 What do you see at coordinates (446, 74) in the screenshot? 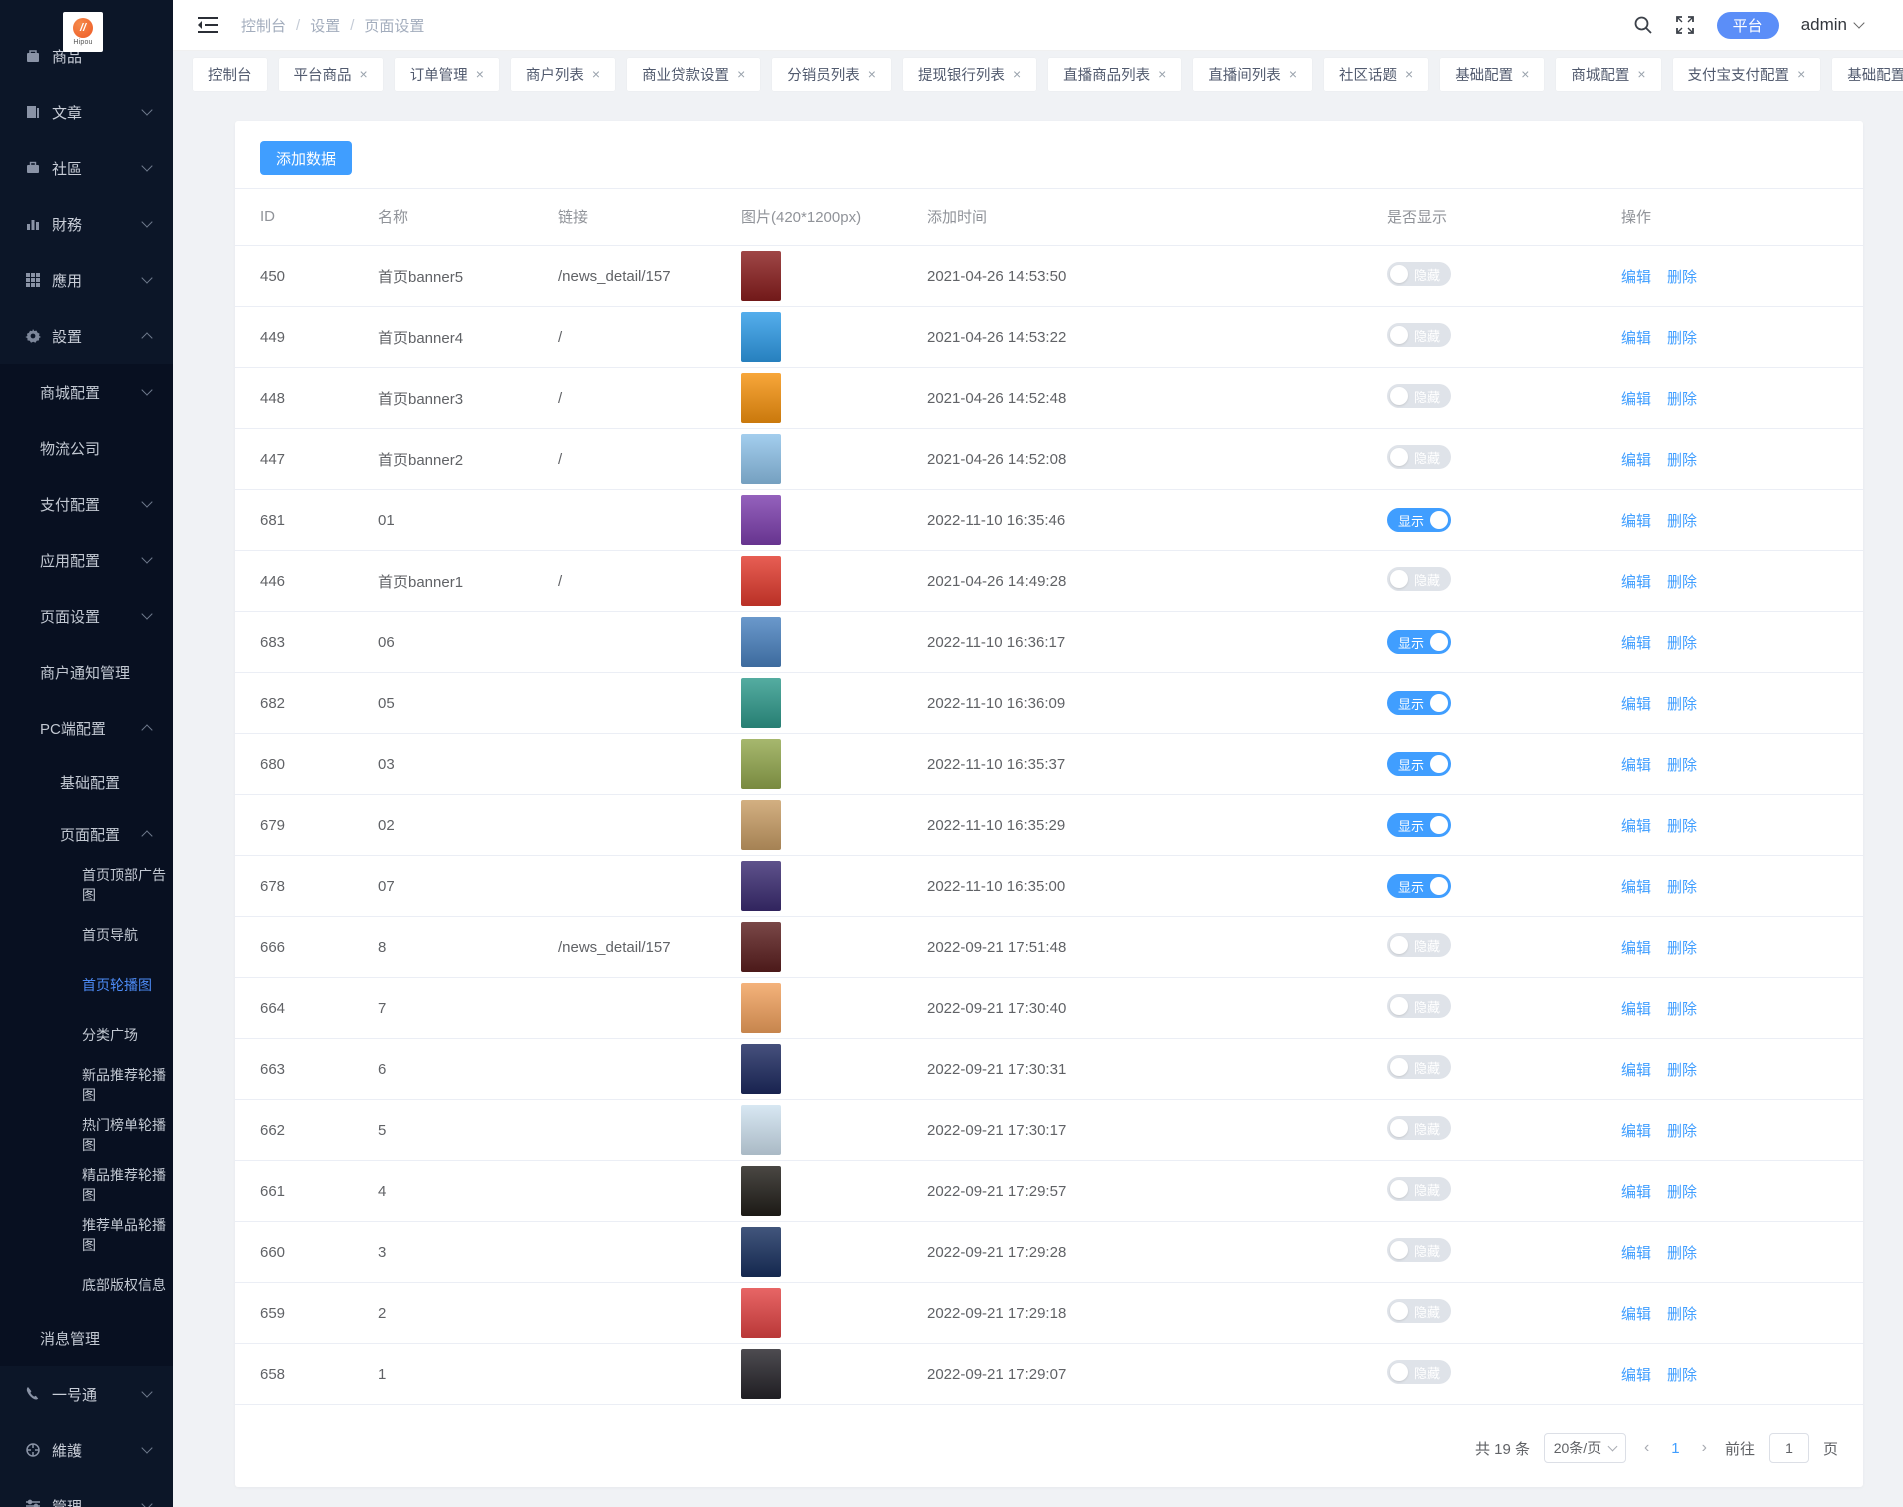
I see `tab-订单管理: 订单管理 ×` at bounding box center [446, 74].